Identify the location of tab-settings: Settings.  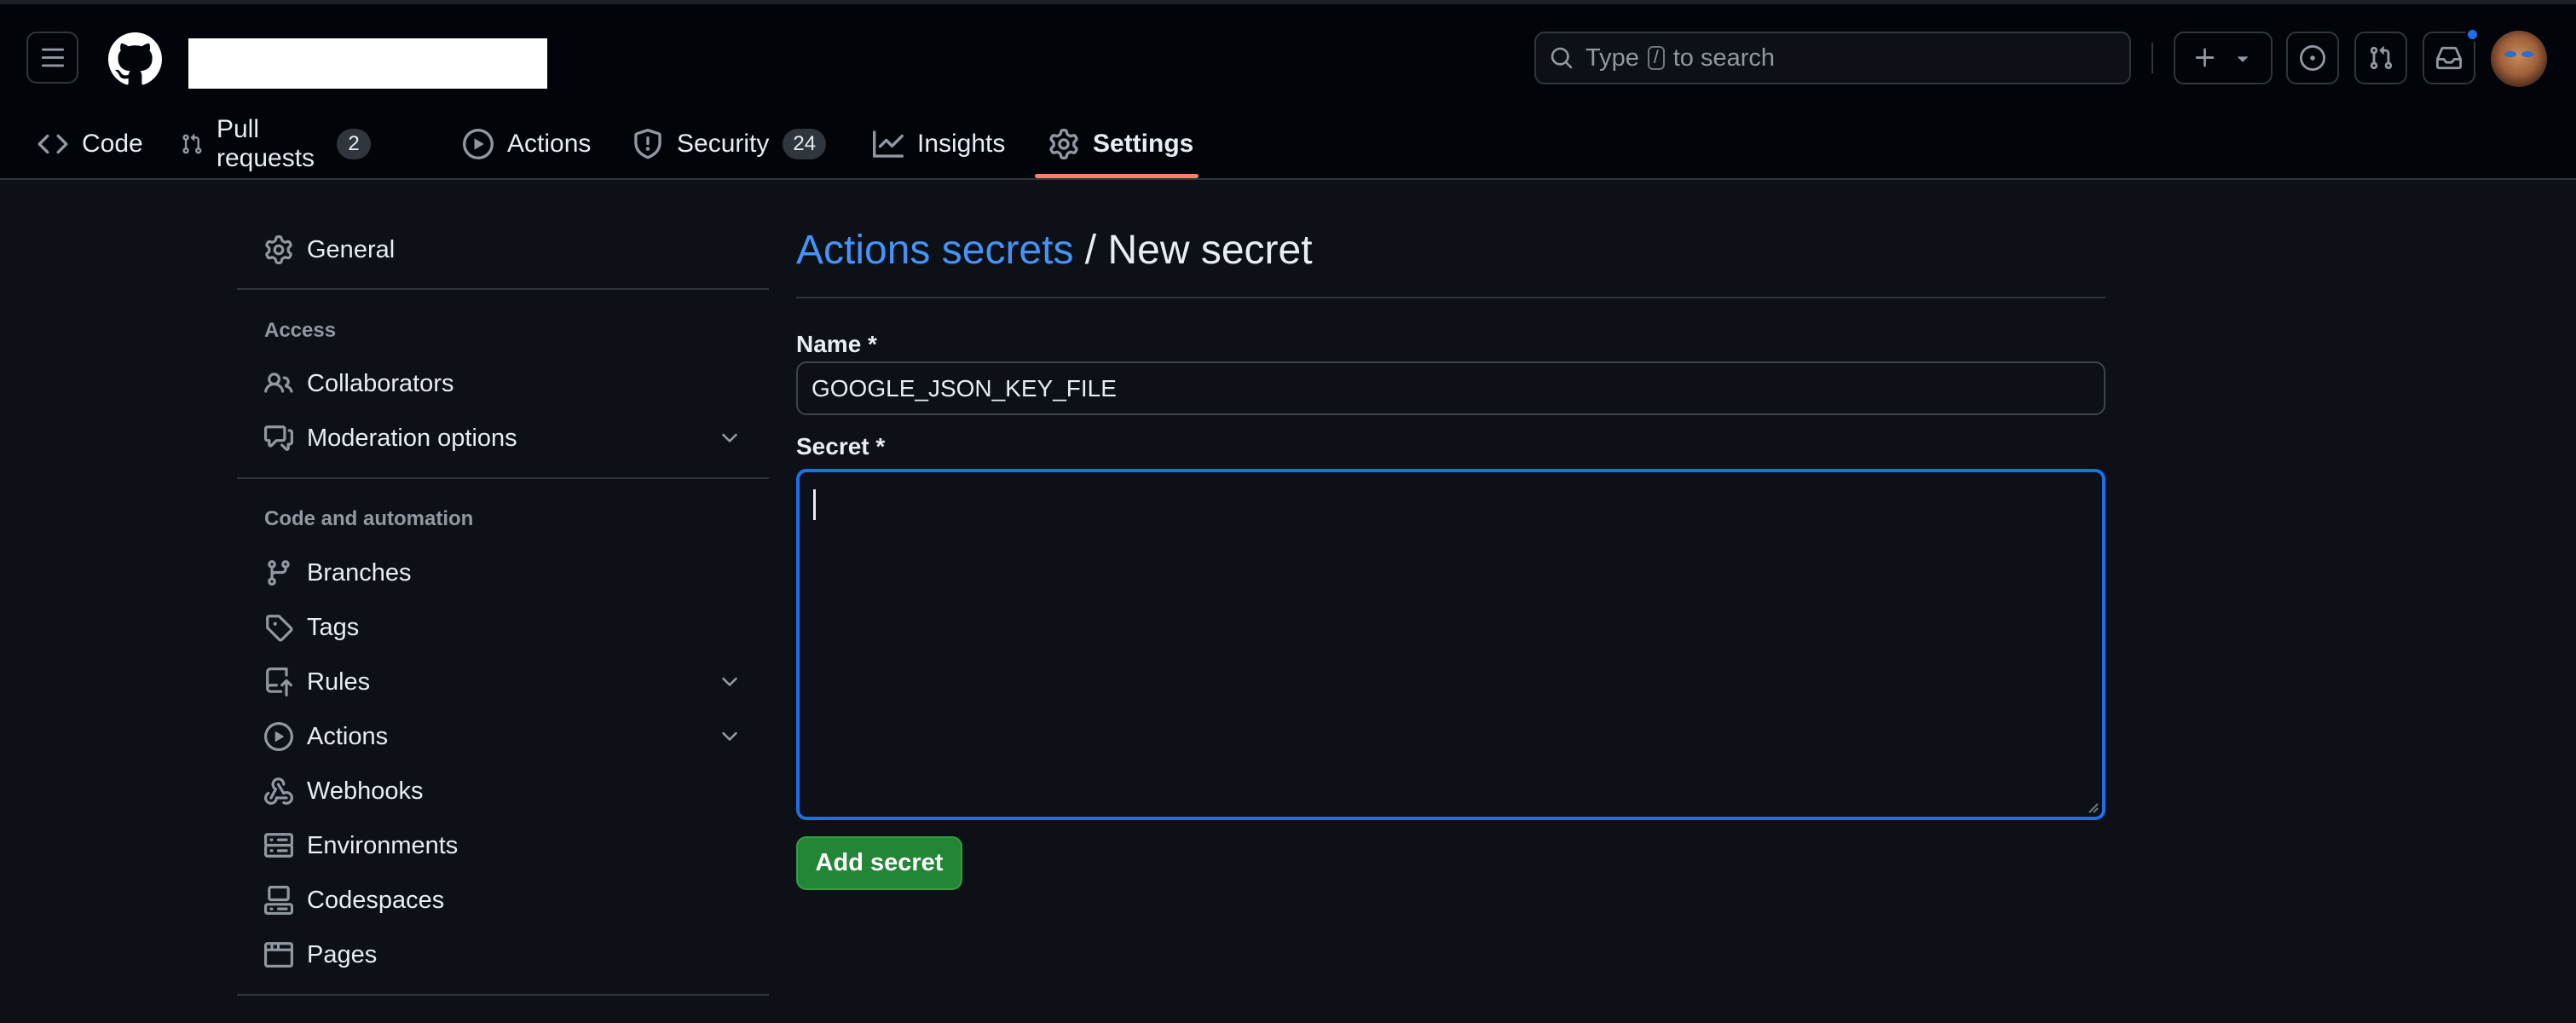
(1121, 144).